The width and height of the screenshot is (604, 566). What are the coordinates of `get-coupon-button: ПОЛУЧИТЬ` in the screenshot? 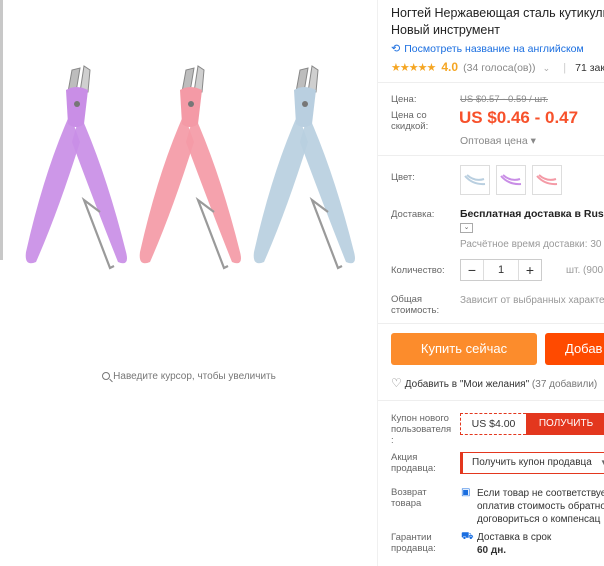 It's located at (565, 424).